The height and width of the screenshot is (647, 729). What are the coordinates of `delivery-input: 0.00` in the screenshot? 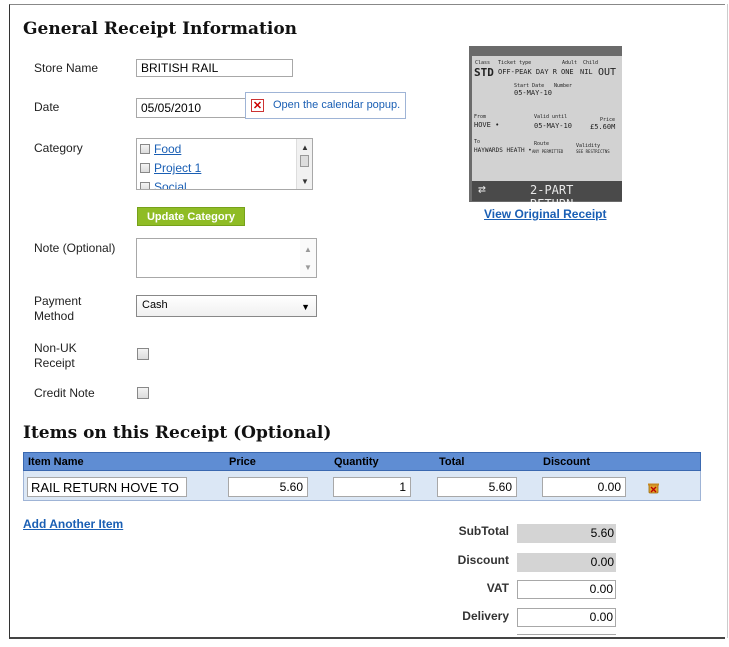 It's located at (566, 617).